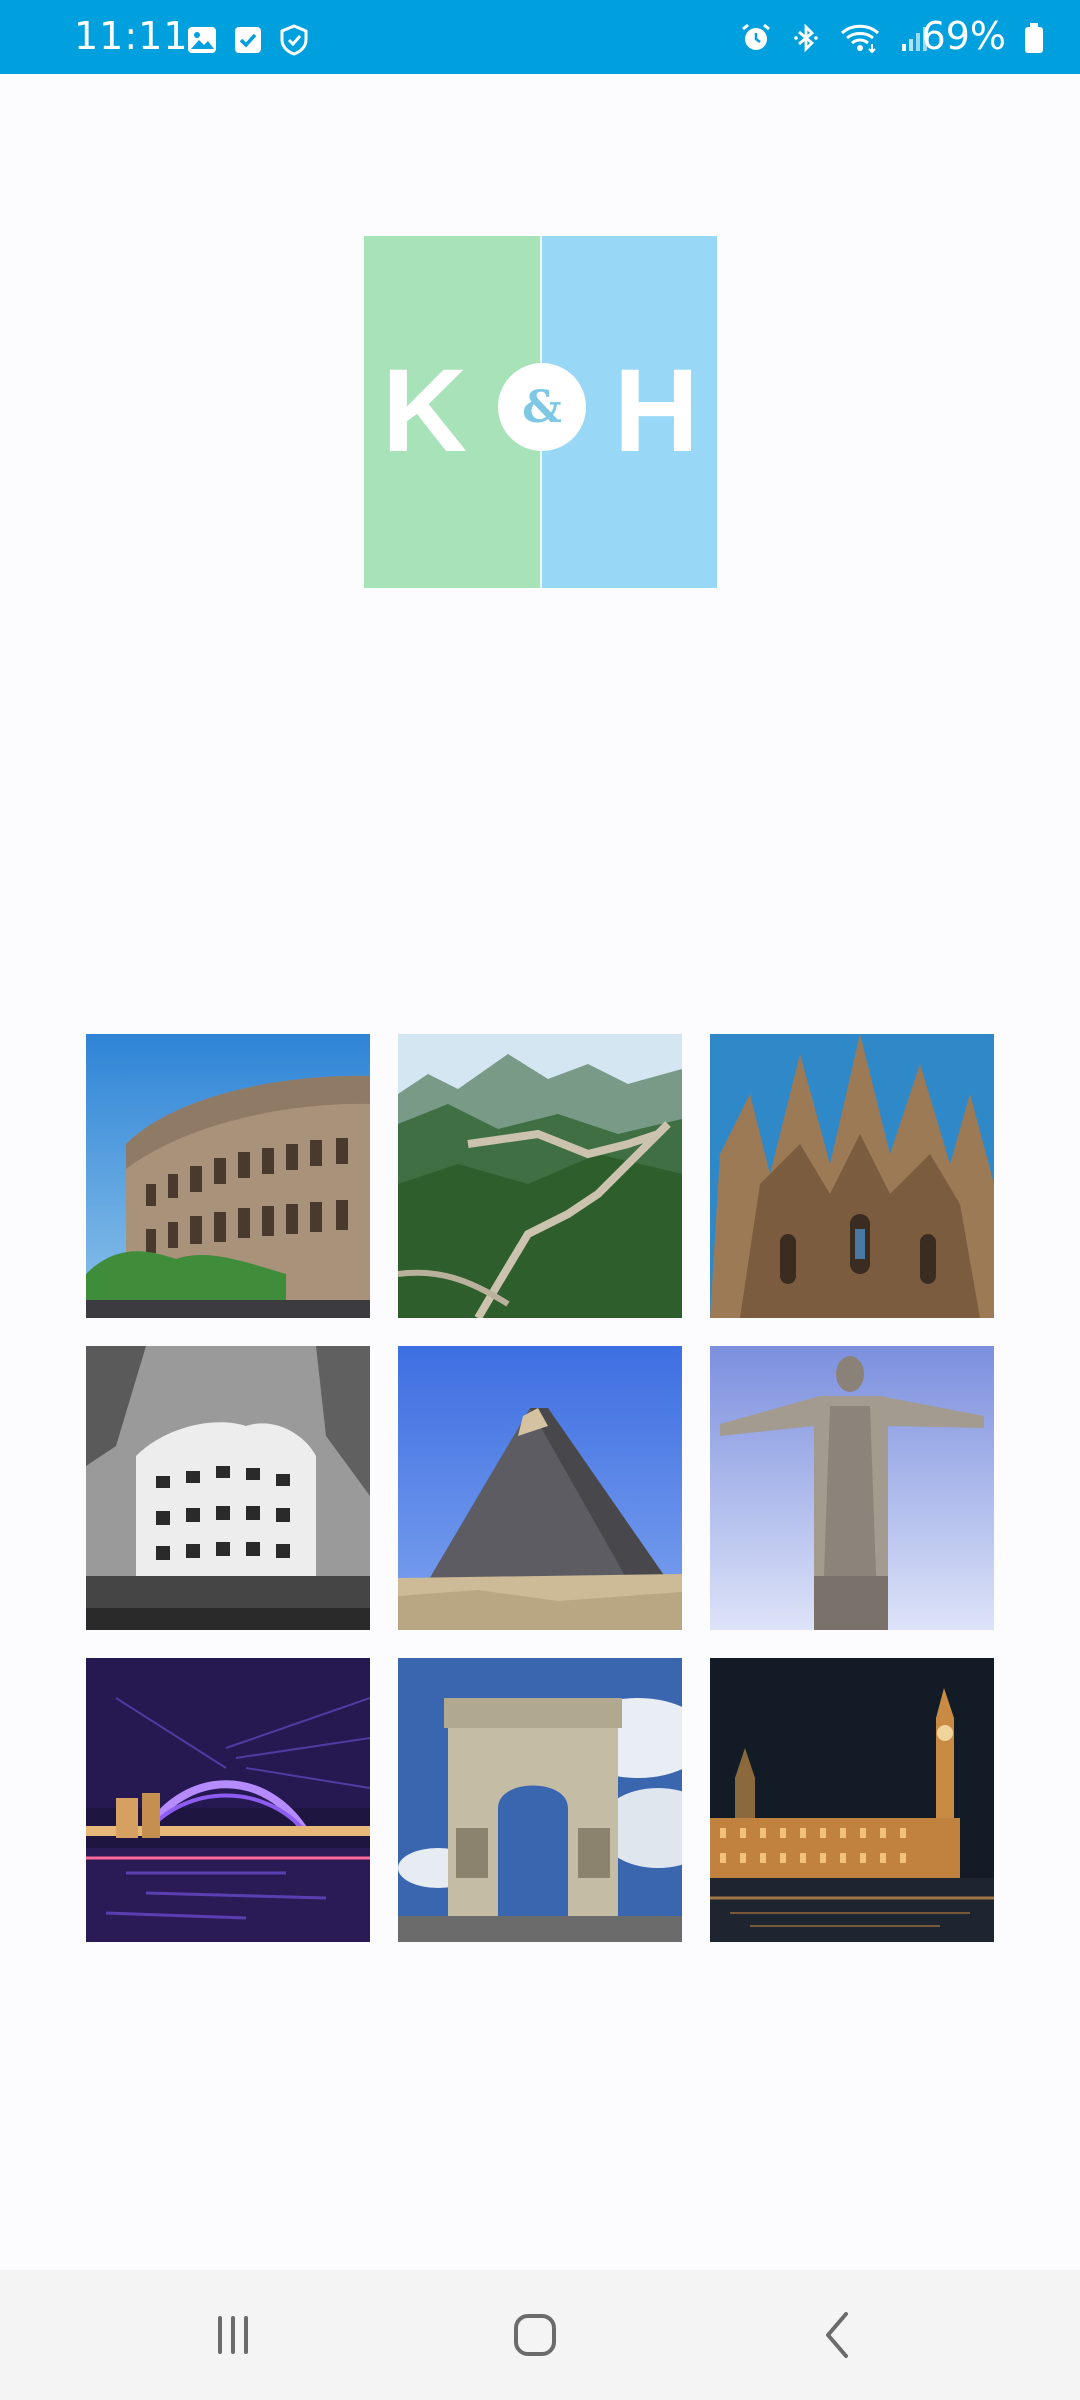  Describe the element at coordinates (835, 38) in the screenshot. I see `system-icons` at that location.